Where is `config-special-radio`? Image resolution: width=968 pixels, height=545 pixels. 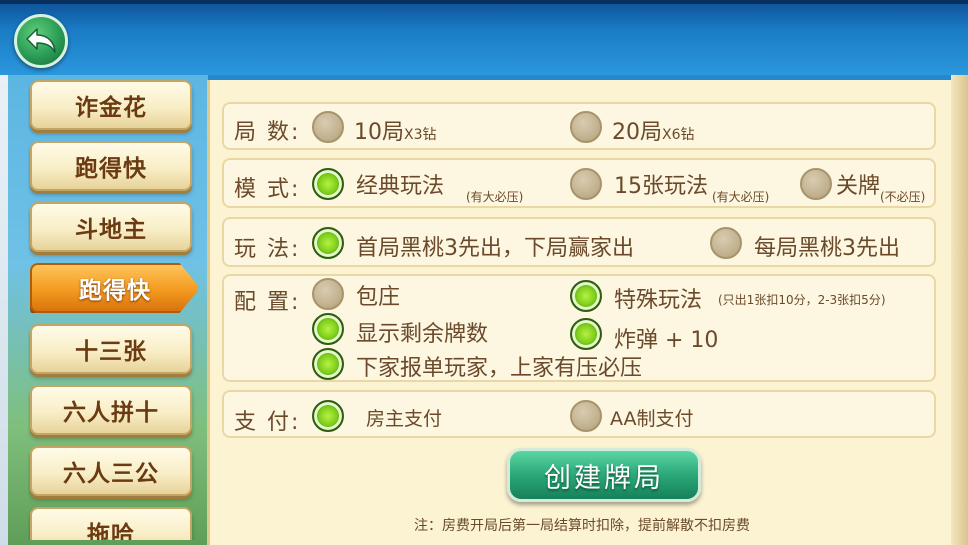
config-special-radio is located at coordinates (586, 296).